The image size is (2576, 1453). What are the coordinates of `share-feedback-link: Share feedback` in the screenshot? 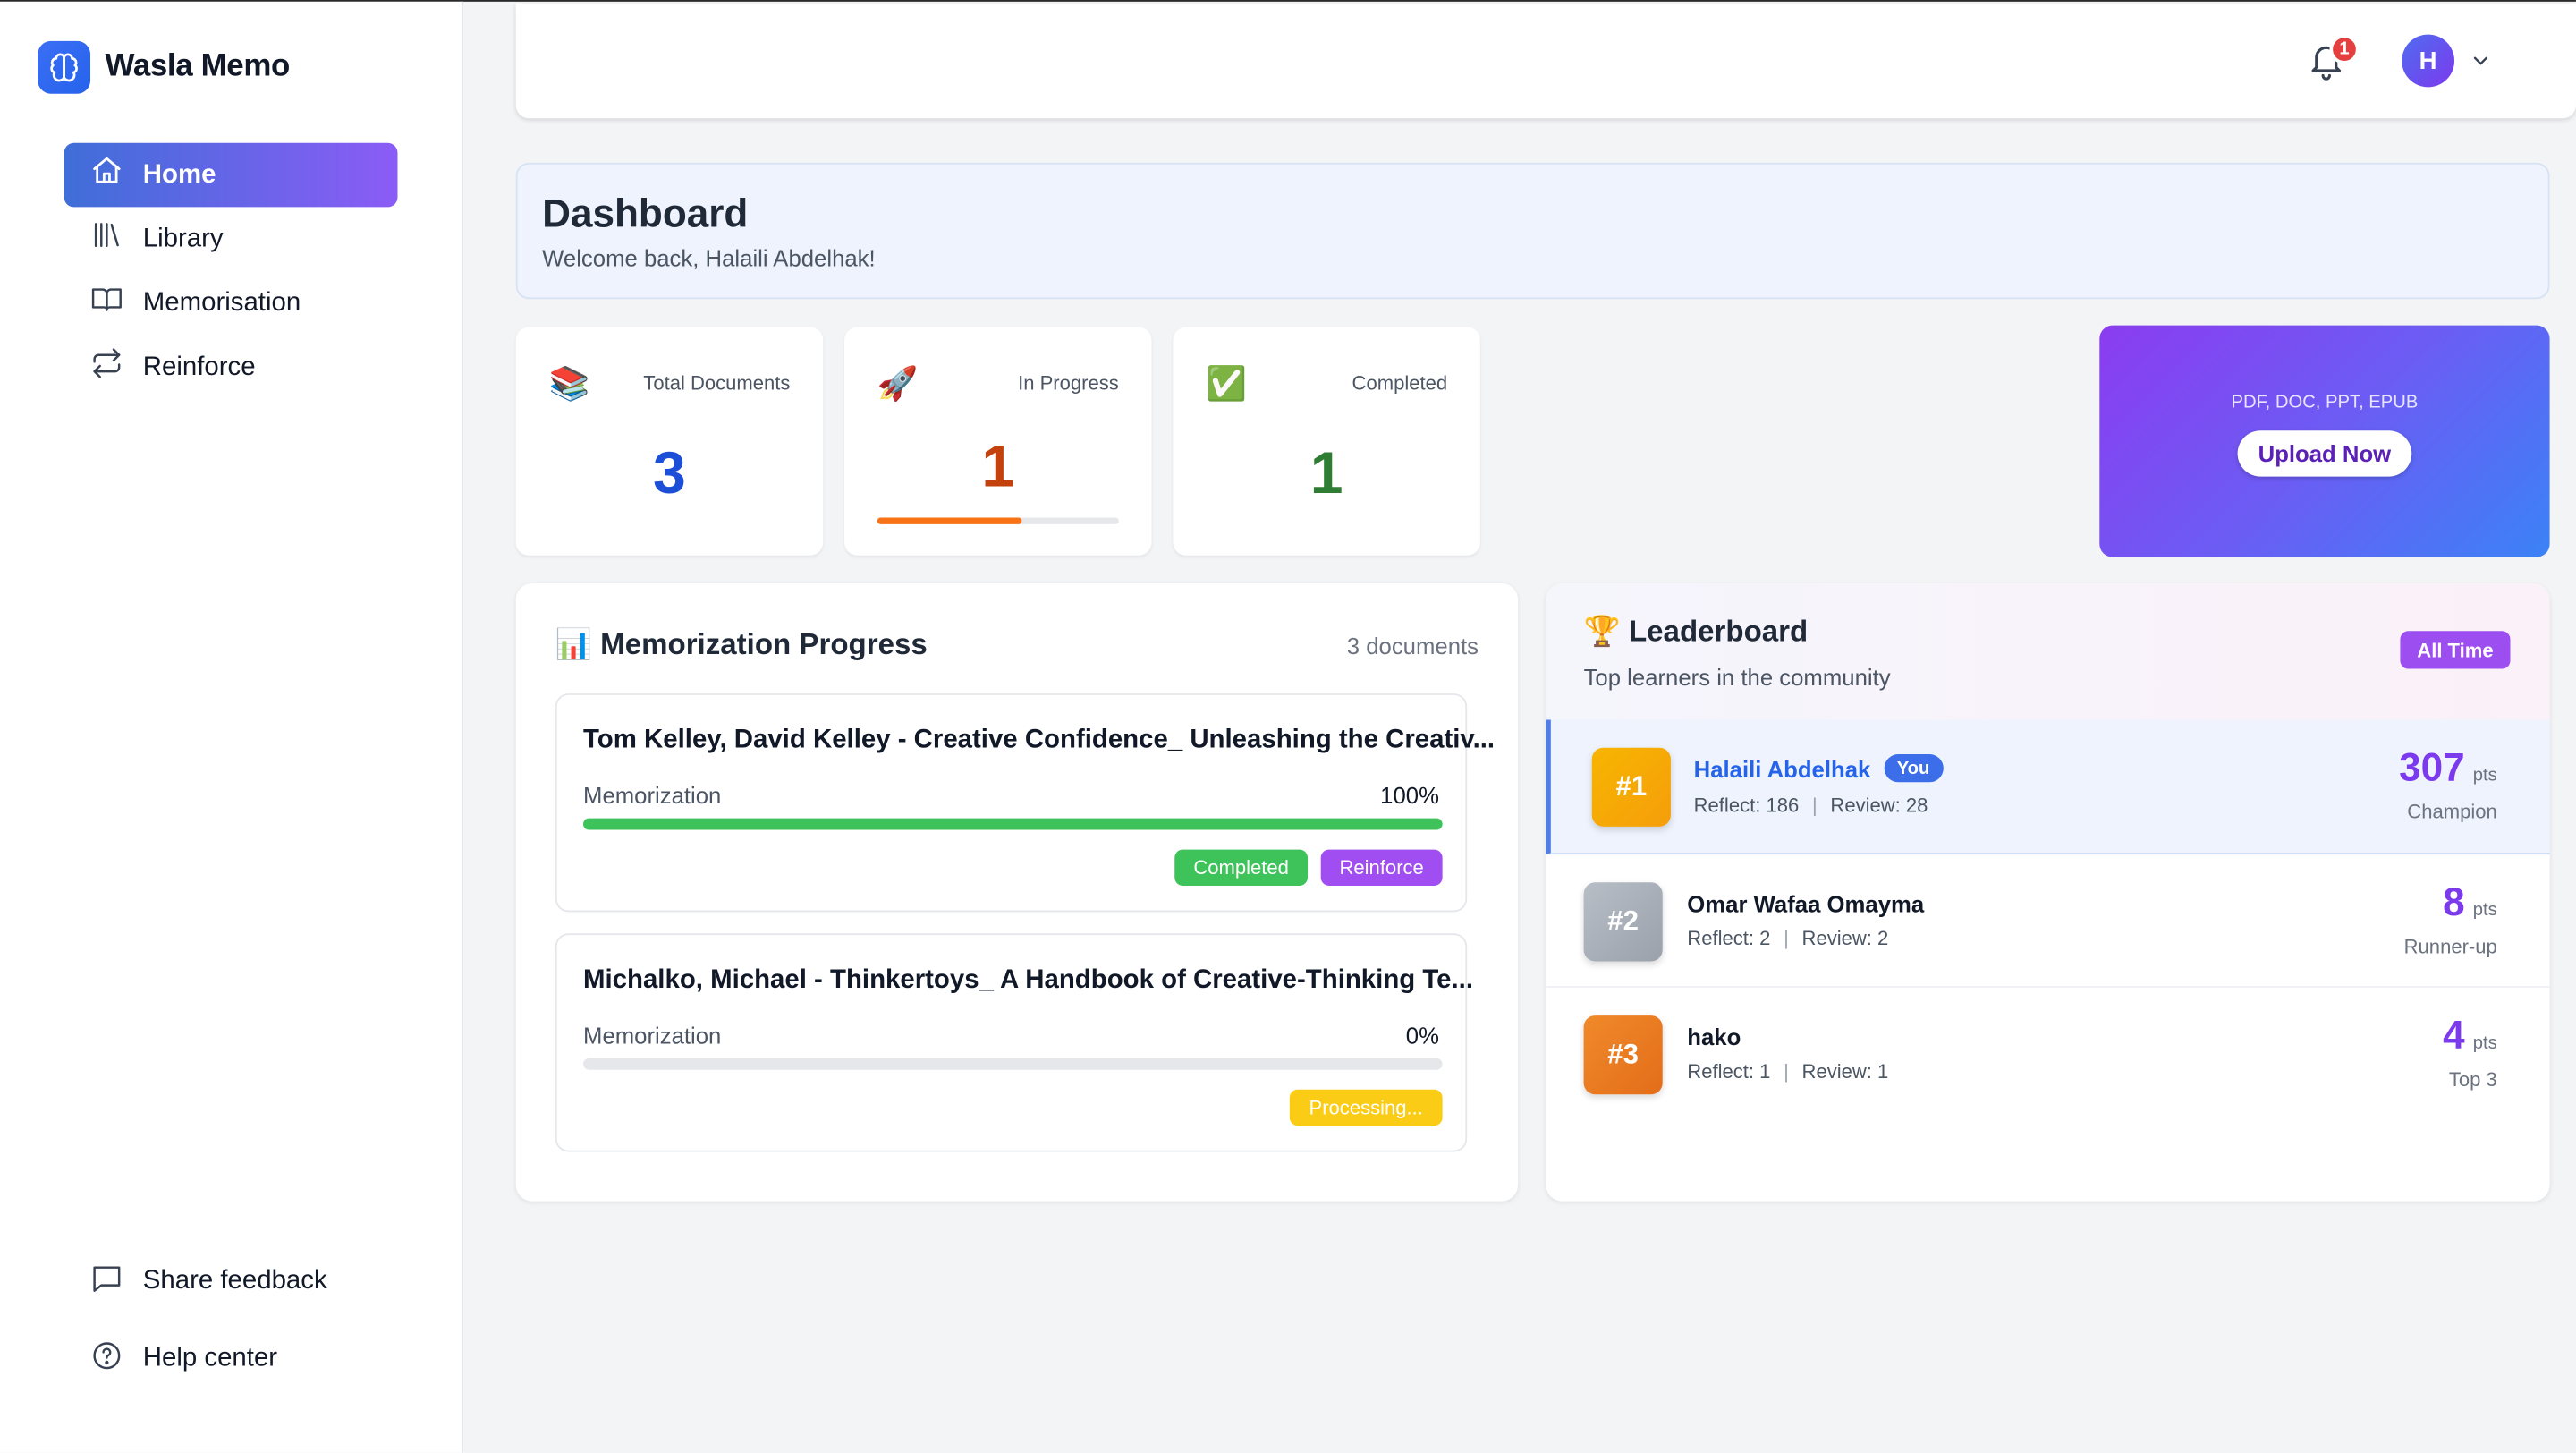 It's located at (231, 1282).